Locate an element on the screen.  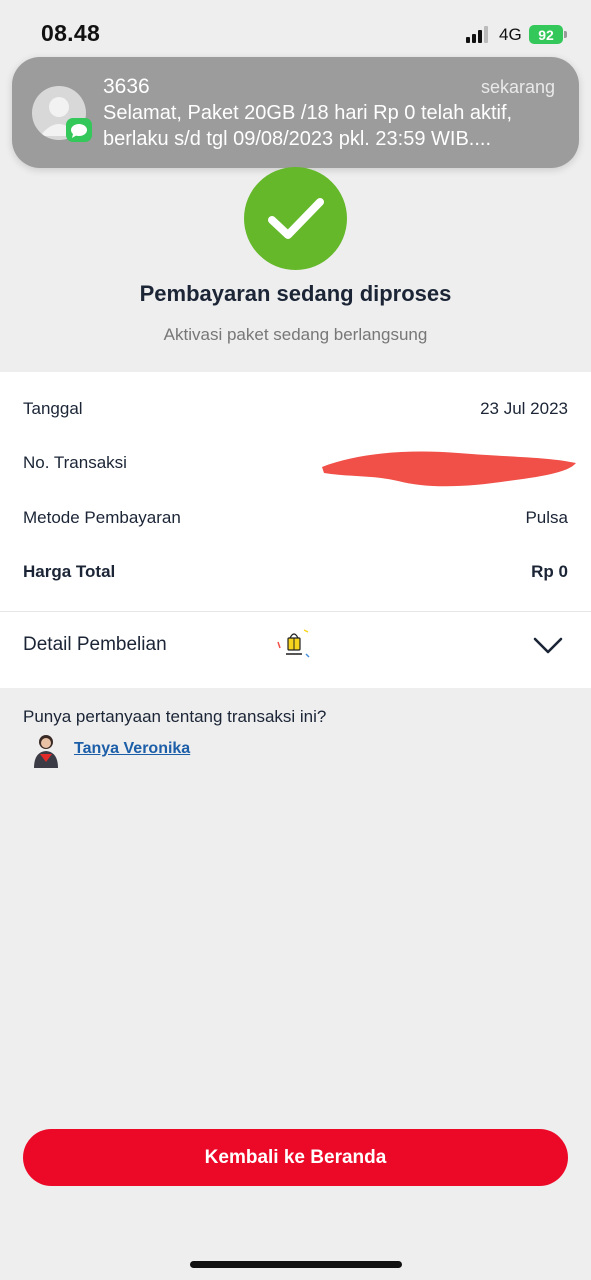
back-to-home-button: Kembali ke Beranda is located at coordinates (295, 1157).